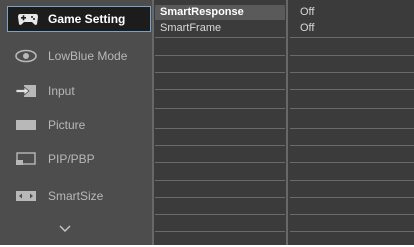  I want to click on submenu-item-smartresponse: SmartResponse, so click(220, 12).